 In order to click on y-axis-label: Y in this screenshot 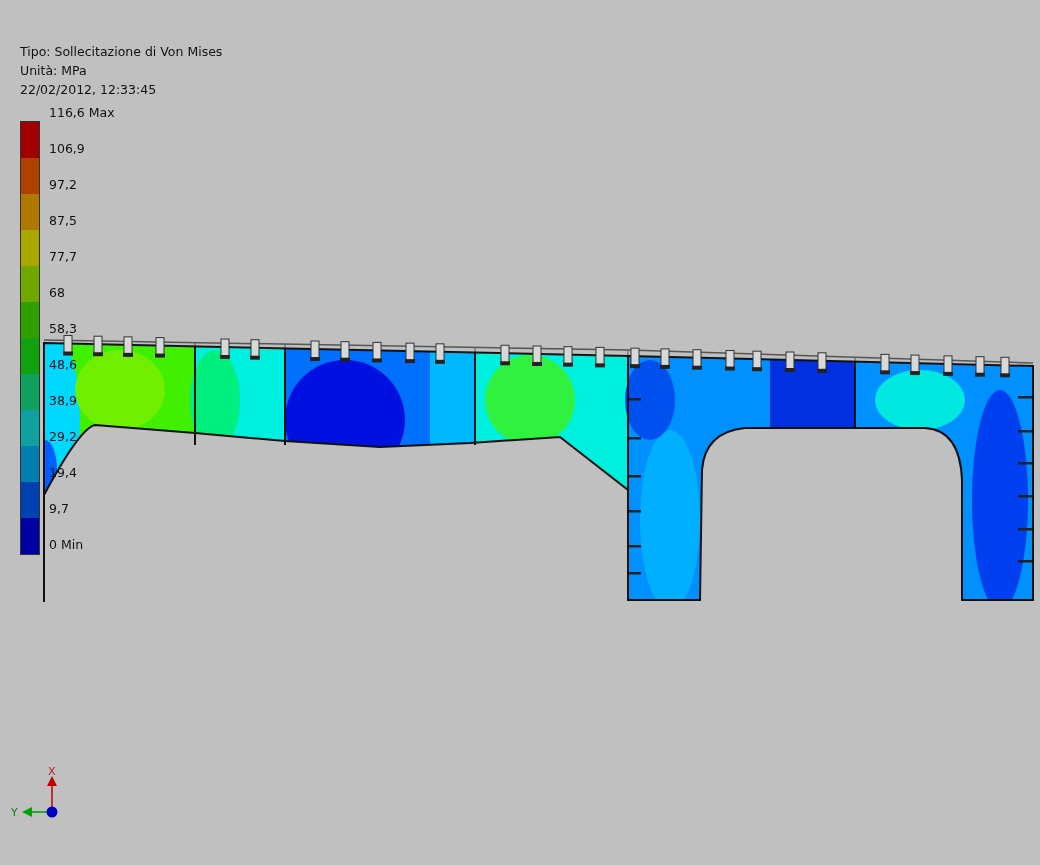, I will do `click(14, 812)`.